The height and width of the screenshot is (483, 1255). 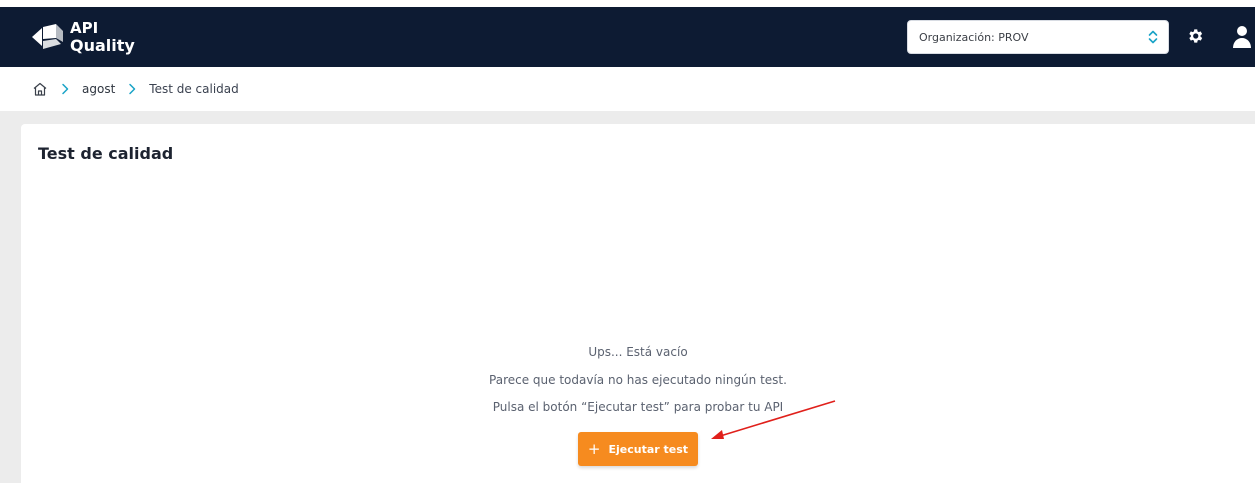 I want to click on run-test-button: + Ejecutar test, so click(x=638, y=449).